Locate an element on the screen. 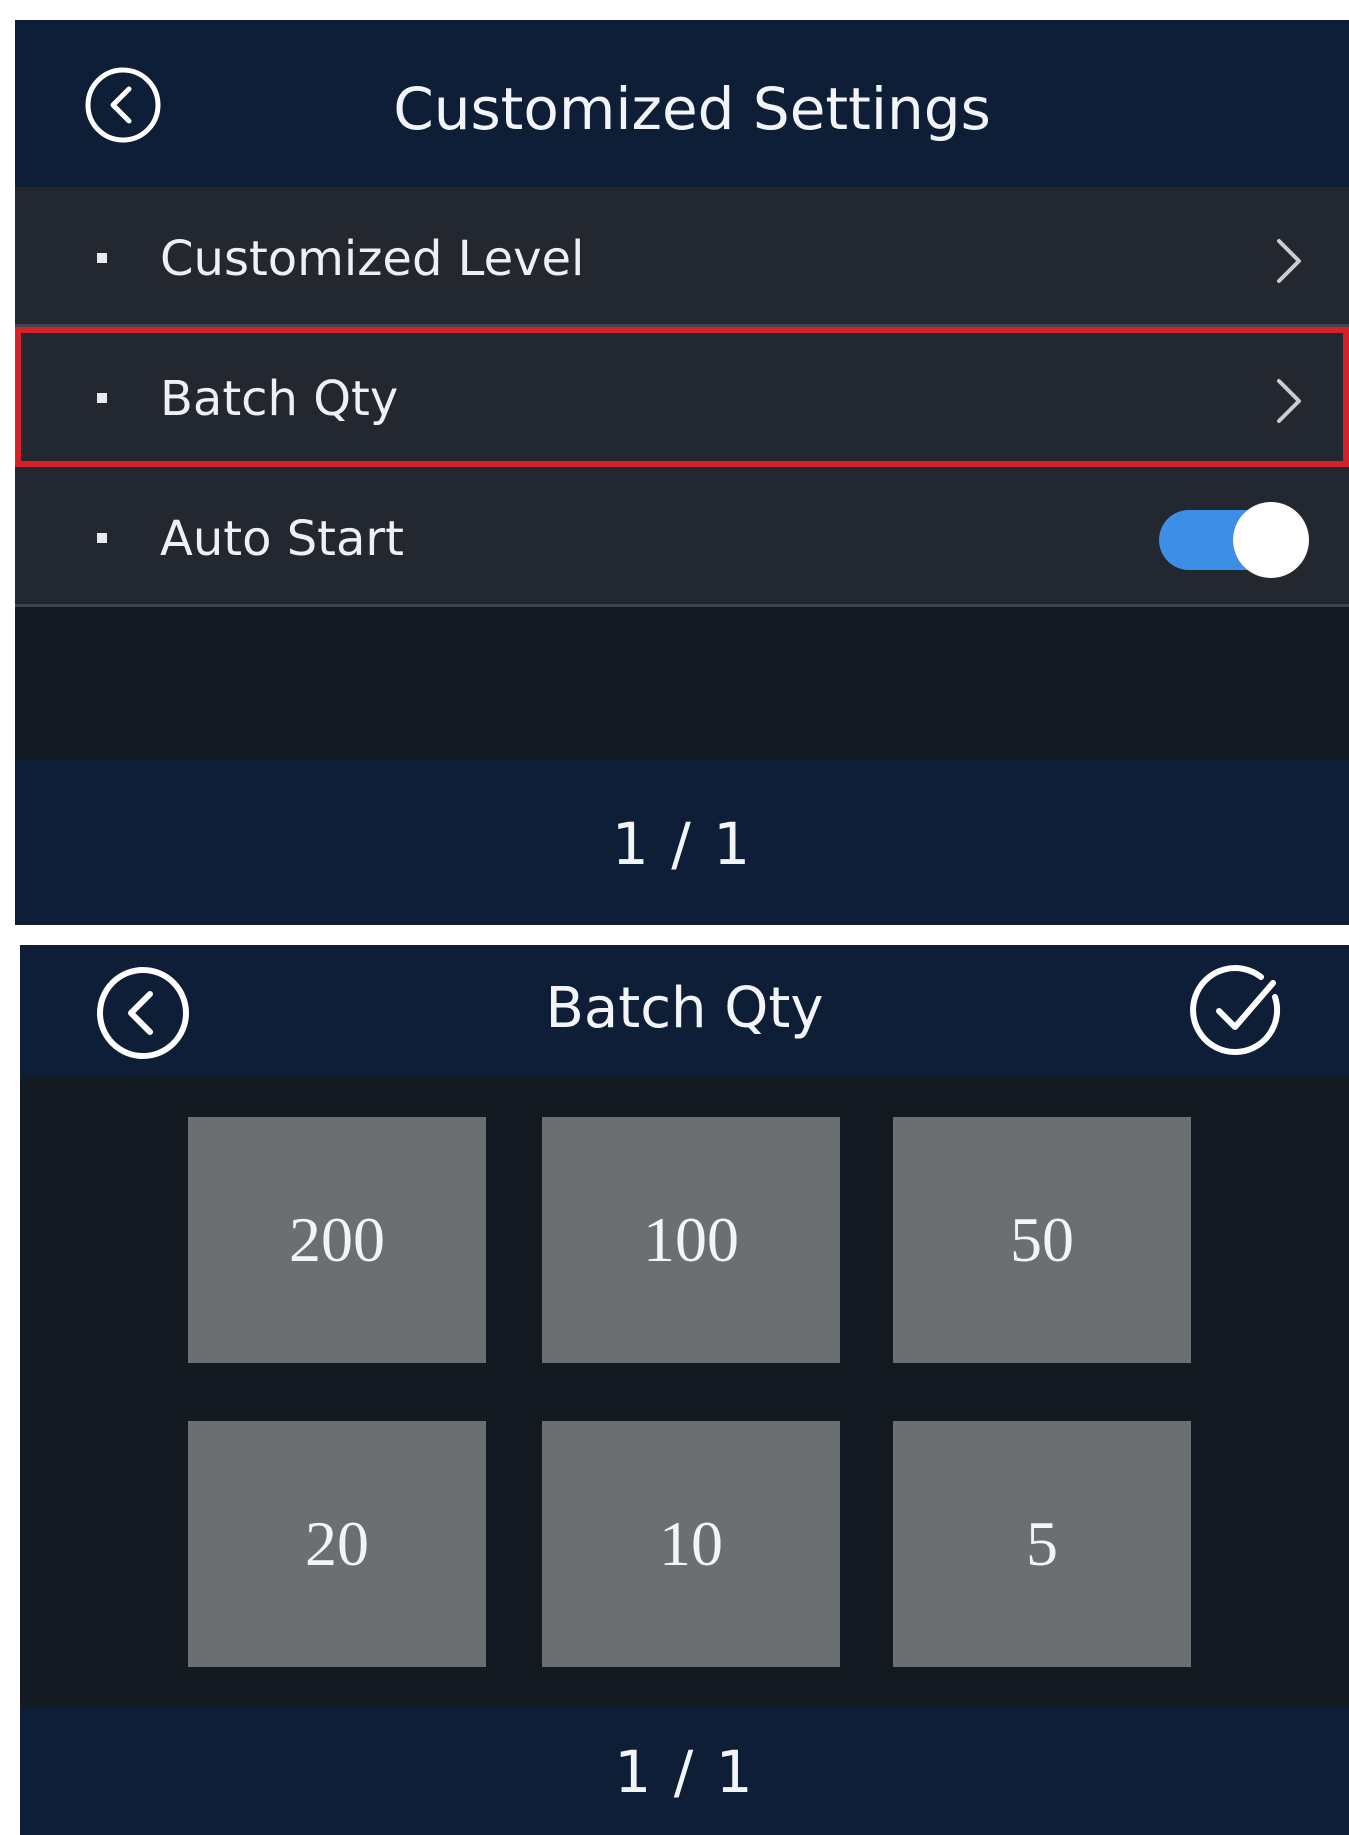 The image size is (1349, 1835). qty-option-50: 50 is located at coordinates (1042, 1240).